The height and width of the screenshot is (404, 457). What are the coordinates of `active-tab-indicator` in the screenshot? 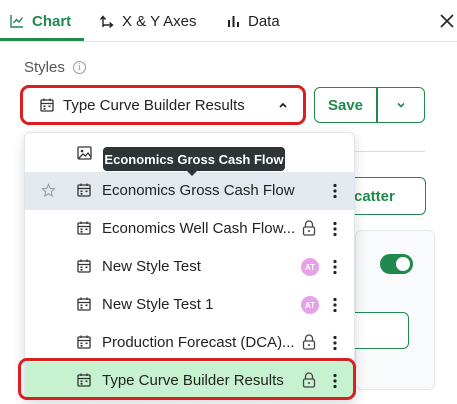 It's located at (42, 39).